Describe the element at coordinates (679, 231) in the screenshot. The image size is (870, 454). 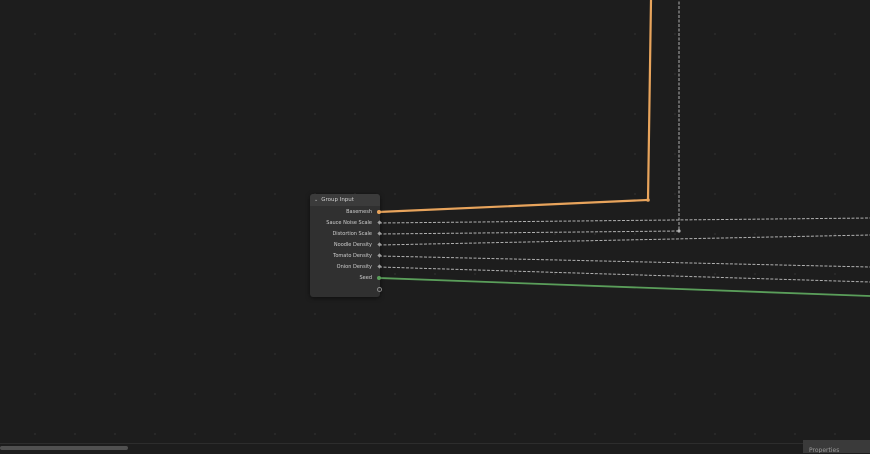
I see `reroute-distortion-scale` at that location.